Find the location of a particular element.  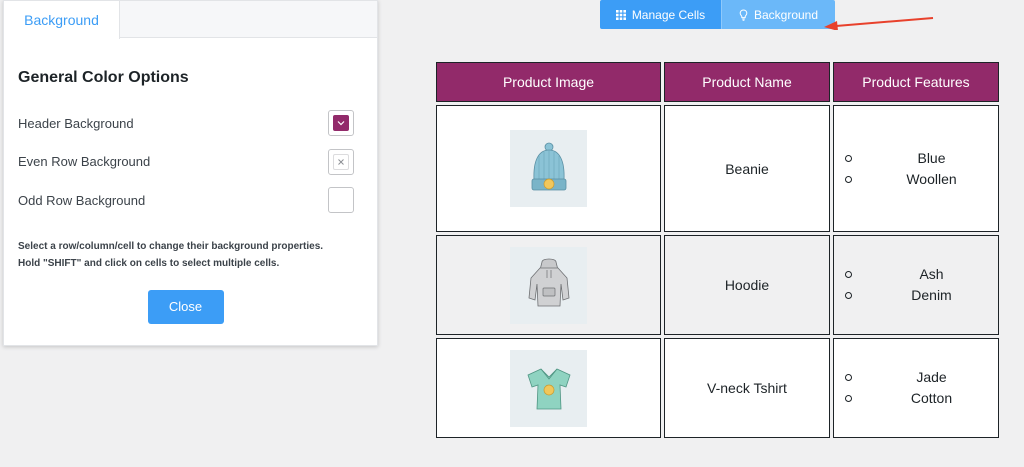

odd-row-background-swatch is located at coordinates (341, 200).